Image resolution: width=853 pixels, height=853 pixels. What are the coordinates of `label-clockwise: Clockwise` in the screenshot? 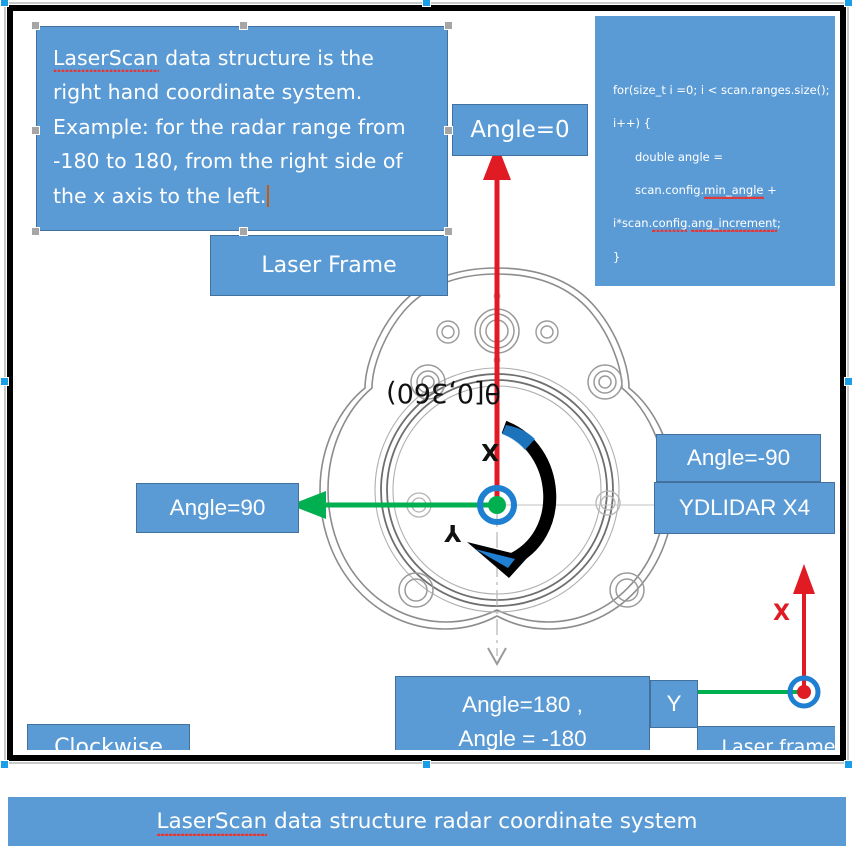 It's located at (108, 737).